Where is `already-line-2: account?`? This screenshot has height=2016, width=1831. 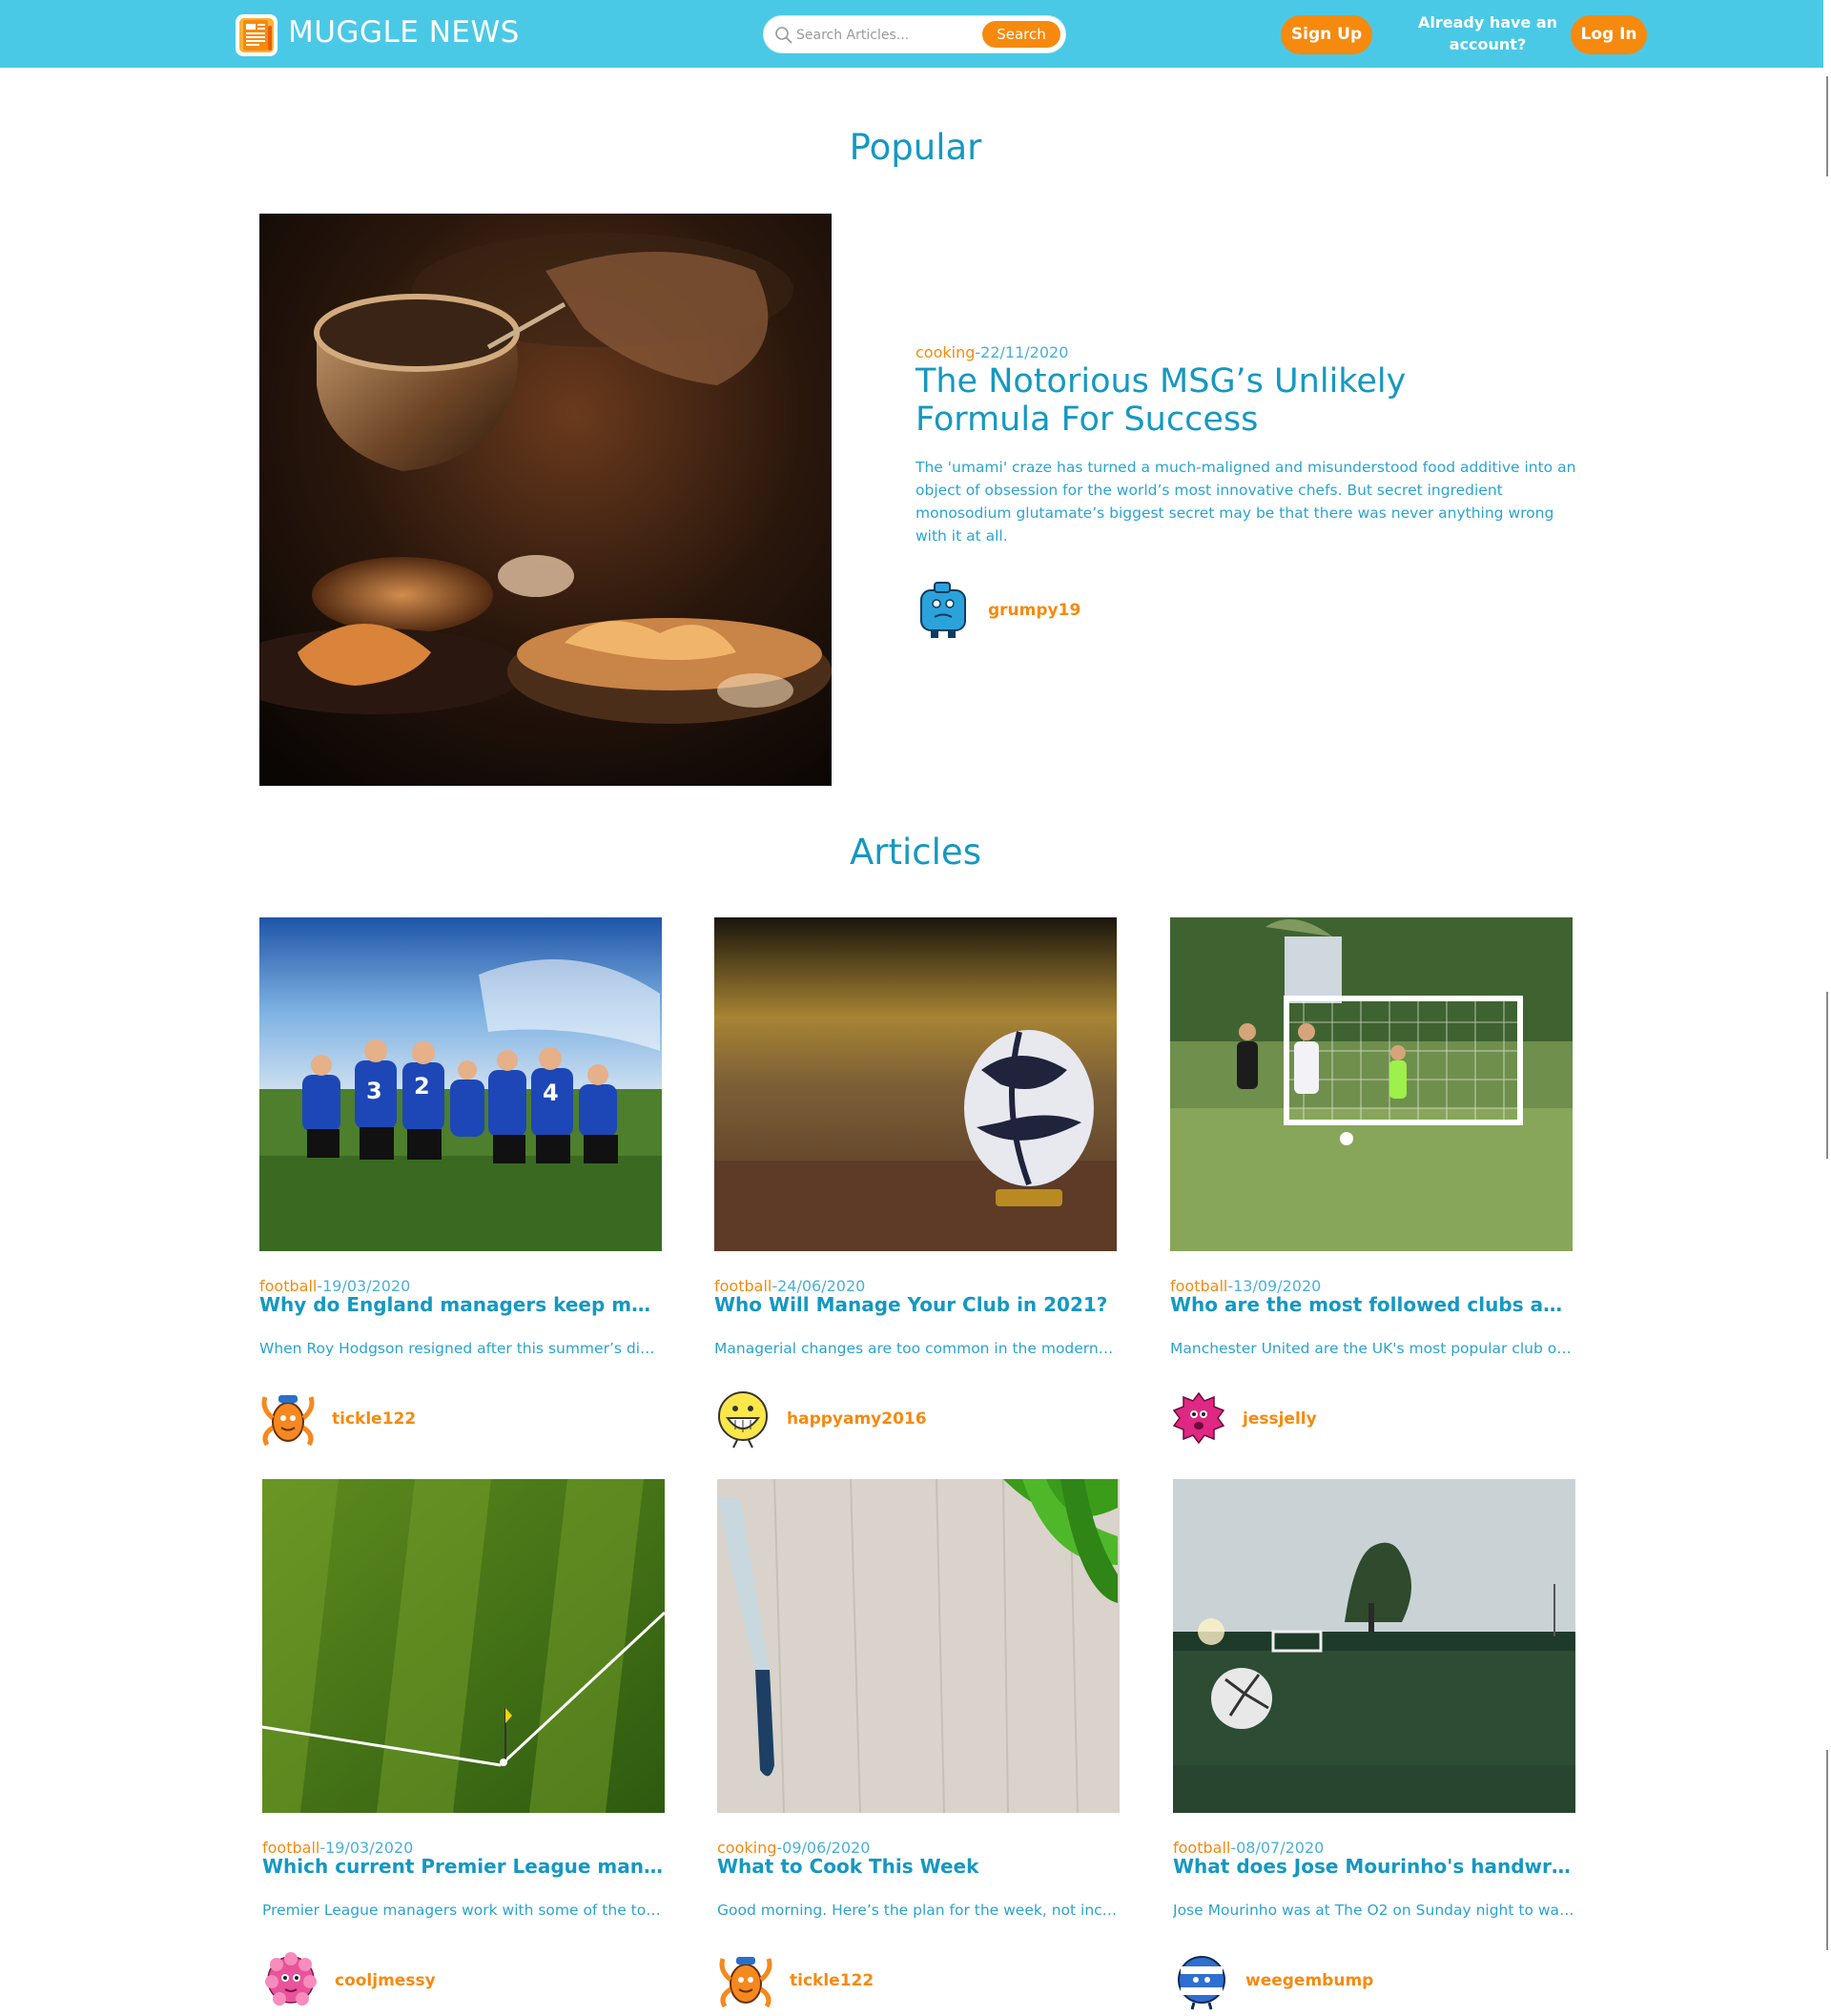 already-line-2: account? is located at coordinates (1488, 44).